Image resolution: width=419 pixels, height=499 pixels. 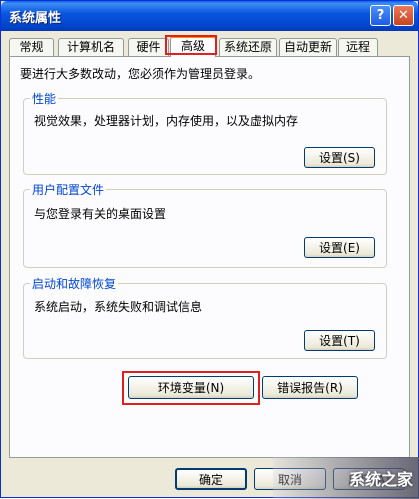 I want to click on error-reporting-button: 错误报告(R), so click(x=310, y=387).